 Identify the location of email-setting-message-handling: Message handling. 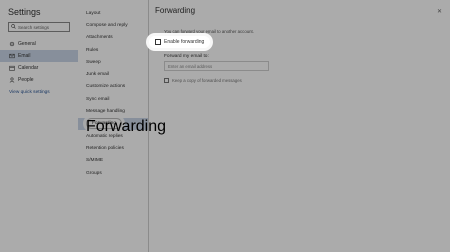
(113, 111).